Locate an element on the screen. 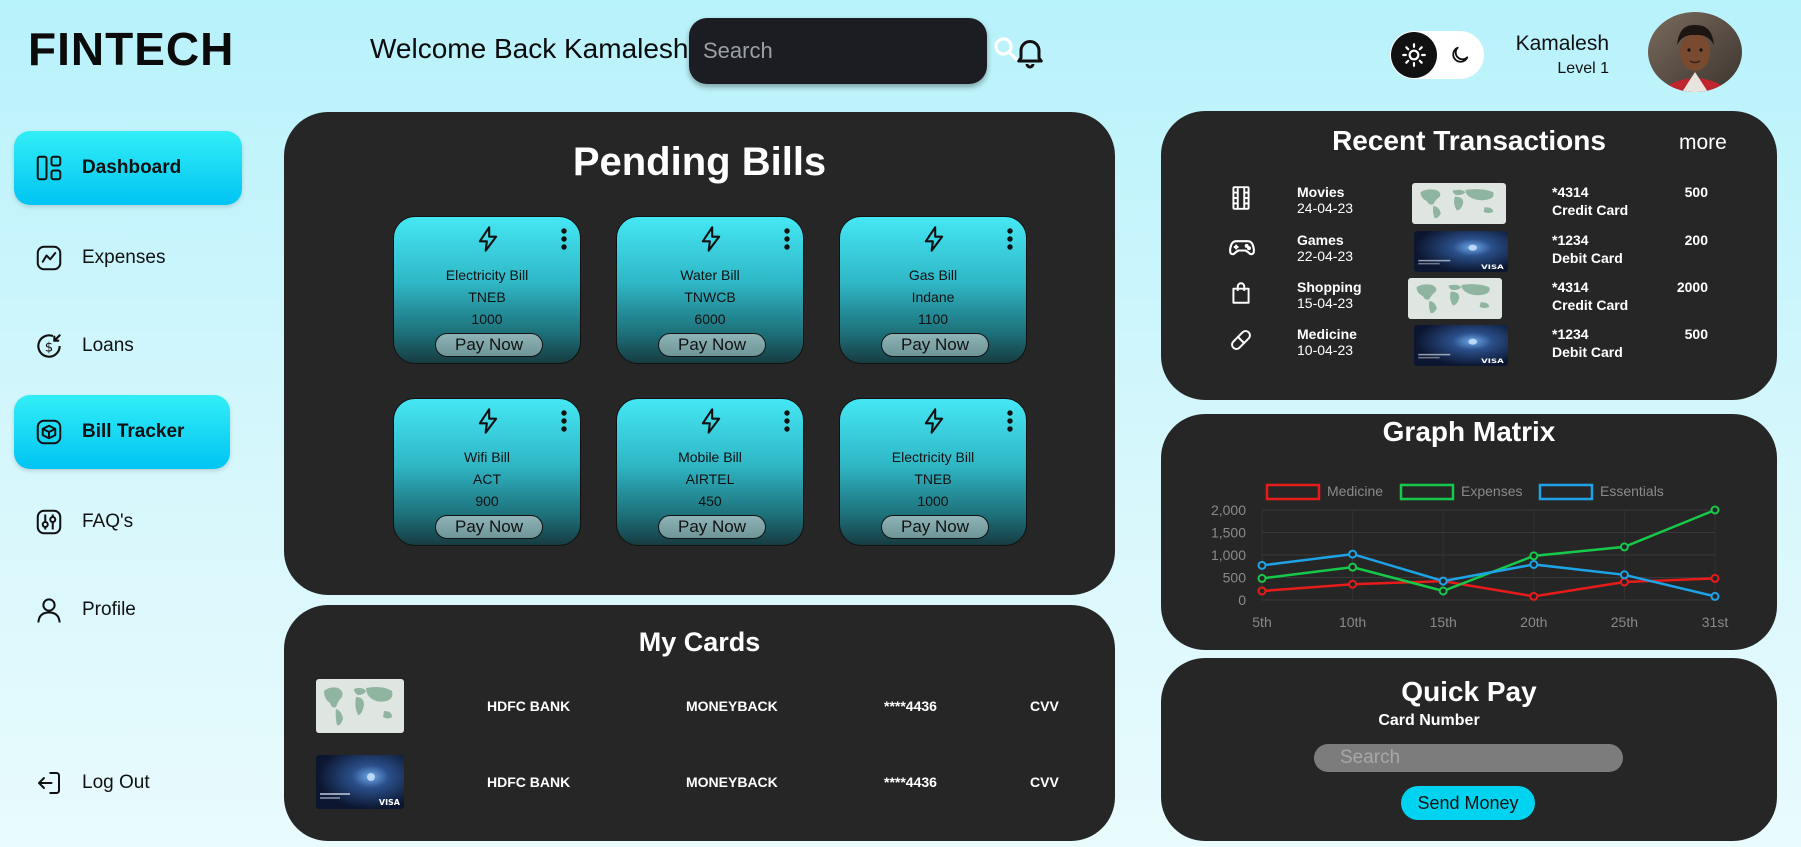  legend-label: Expenses is located at coordinates (1491, 491).